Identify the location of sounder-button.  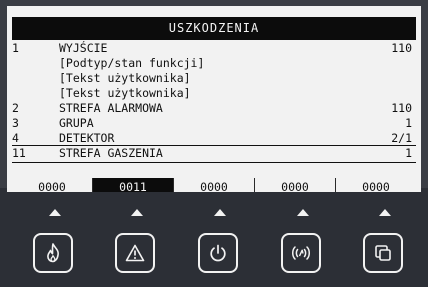
(301, 253).